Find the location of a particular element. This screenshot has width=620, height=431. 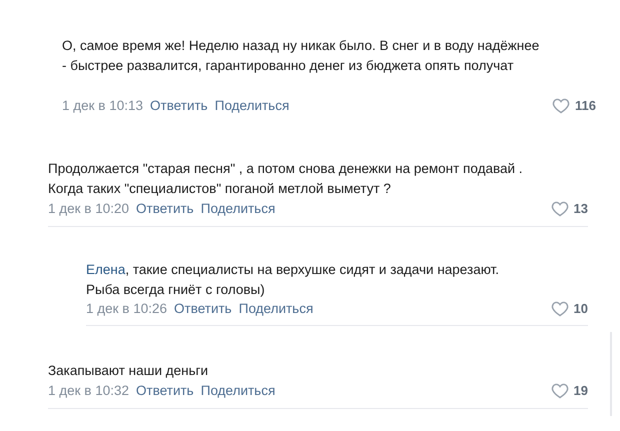

like-button: 13 is located at coordinates (569, 209).